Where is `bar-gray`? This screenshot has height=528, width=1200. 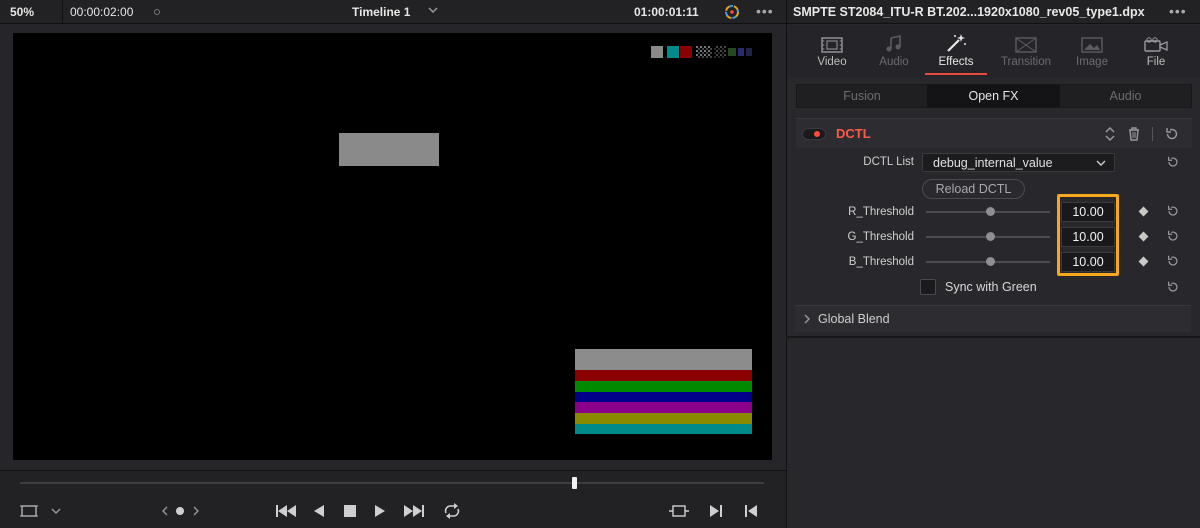 bar-gray is located at coordinates (663, 359).